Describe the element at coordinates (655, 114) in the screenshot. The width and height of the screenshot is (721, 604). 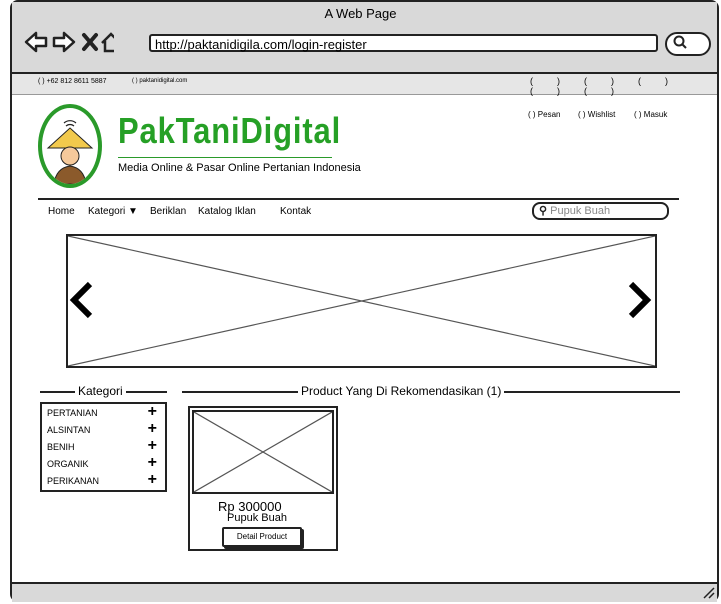
I see `masuk-label: Masuk` at that location.